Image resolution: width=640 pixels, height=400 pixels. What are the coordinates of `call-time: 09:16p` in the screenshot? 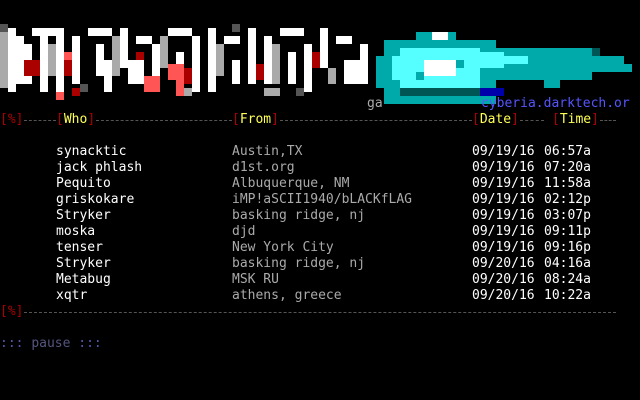 It's located at (567, 247).